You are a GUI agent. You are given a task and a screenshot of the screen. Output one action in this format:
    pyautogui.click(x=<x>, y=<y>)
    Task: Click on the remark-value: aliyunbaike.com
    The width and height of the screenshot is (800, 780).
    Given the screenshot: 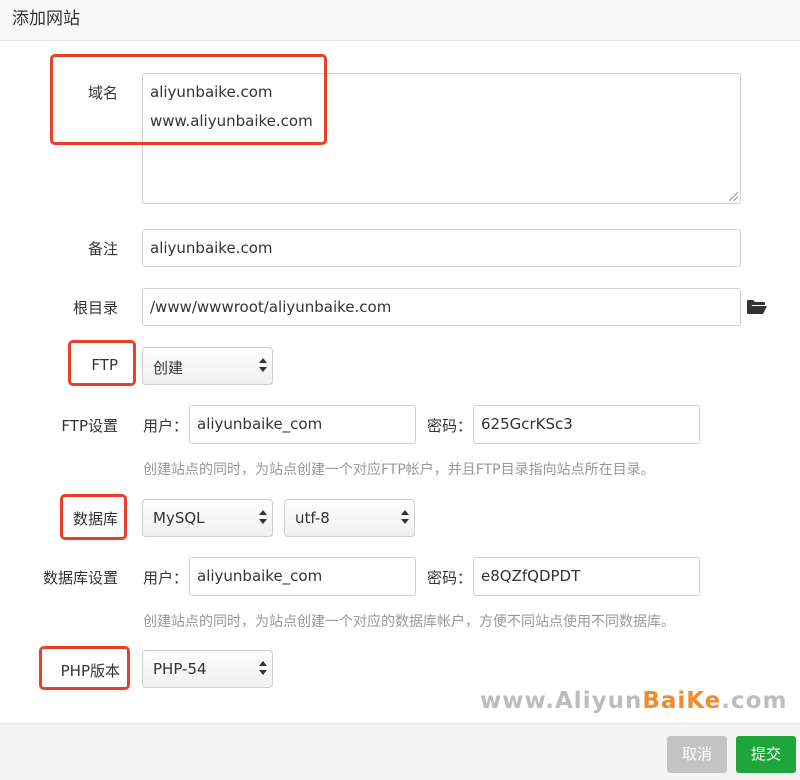 What is the action you would take?
    pyautogui.click(x=211, y=248)
    